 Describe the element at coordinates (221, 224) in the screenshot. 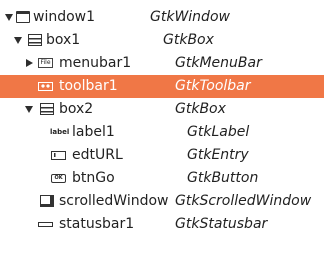

I see `tree-row-type: GtkStatusbar` at that location.